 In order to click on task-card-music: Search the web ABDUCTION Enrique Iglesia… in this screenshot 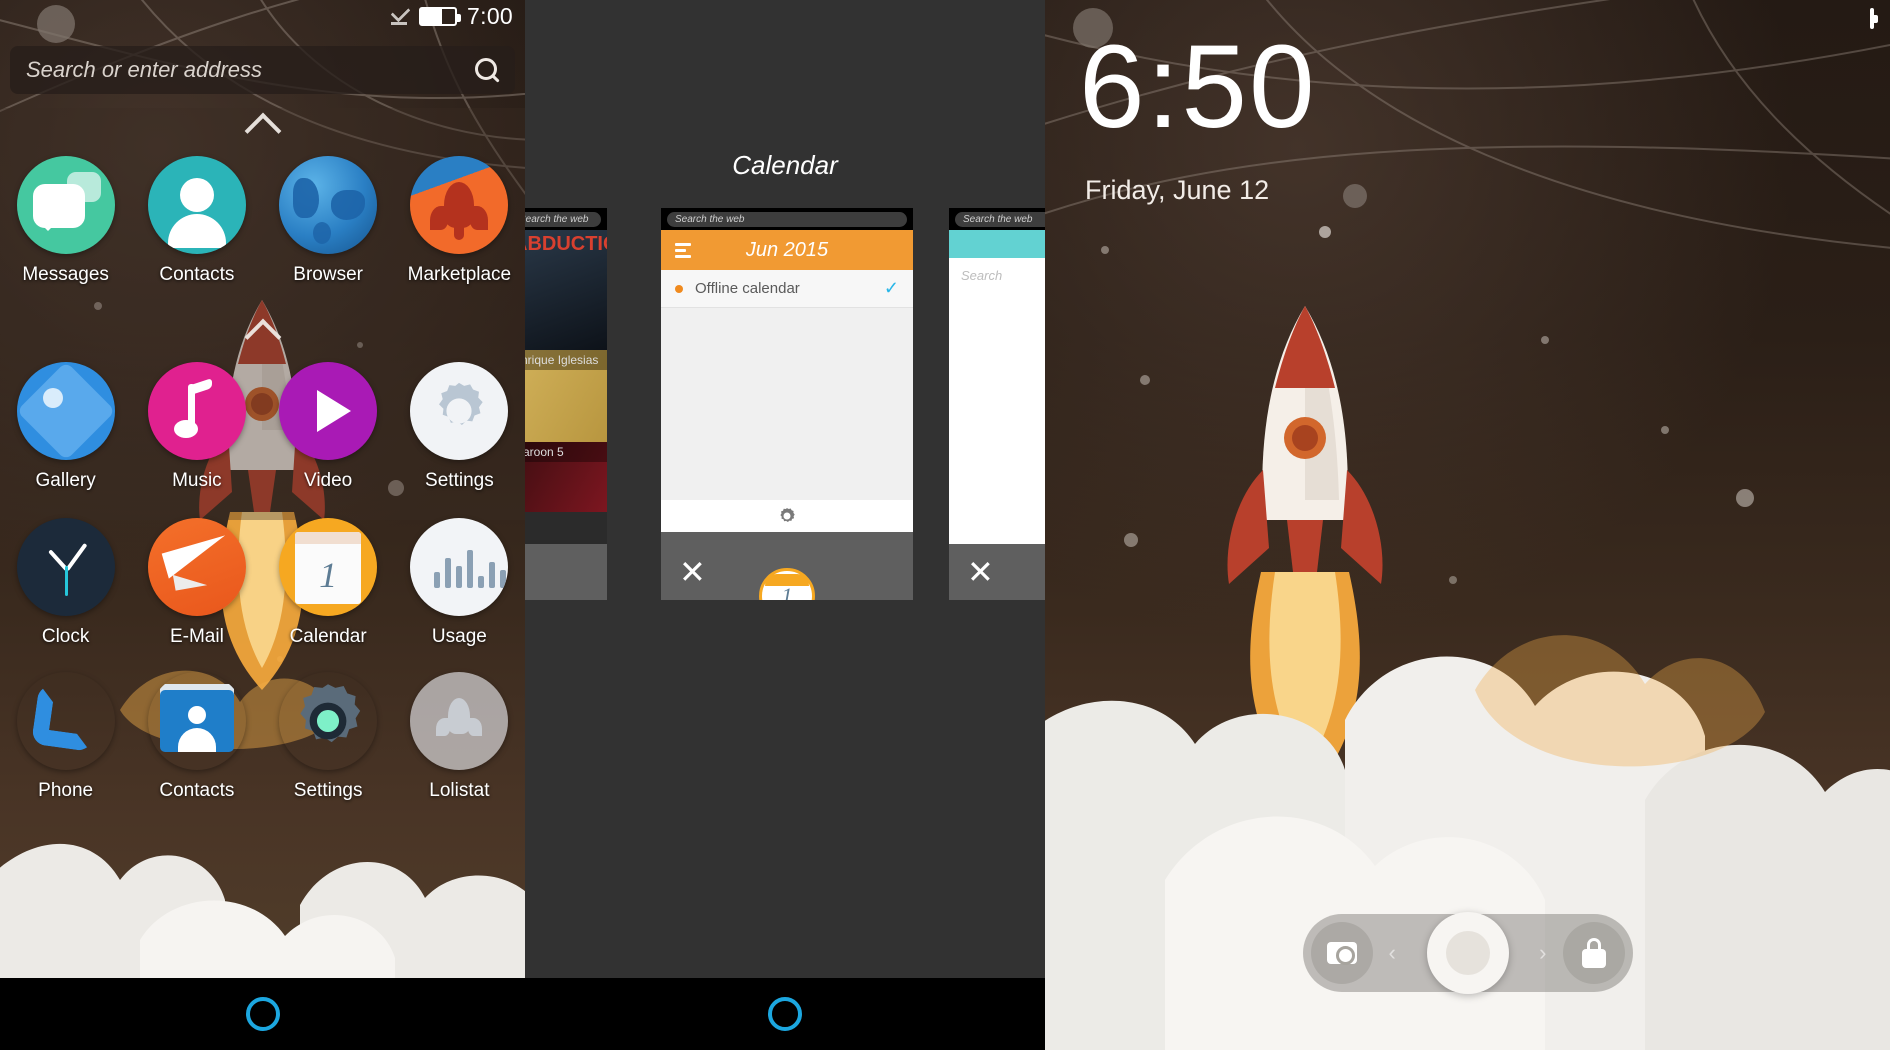, I will do `click(566, 404)`.